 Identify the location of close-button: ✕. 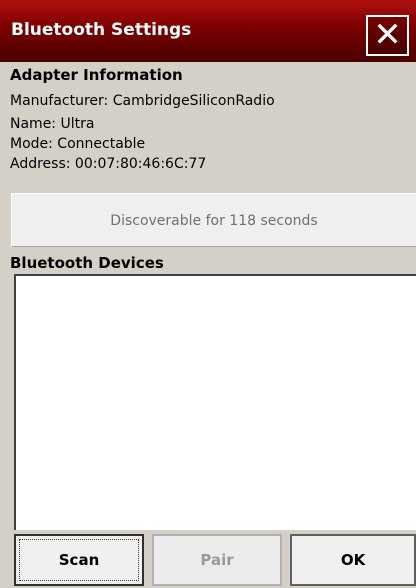
(387, 35).